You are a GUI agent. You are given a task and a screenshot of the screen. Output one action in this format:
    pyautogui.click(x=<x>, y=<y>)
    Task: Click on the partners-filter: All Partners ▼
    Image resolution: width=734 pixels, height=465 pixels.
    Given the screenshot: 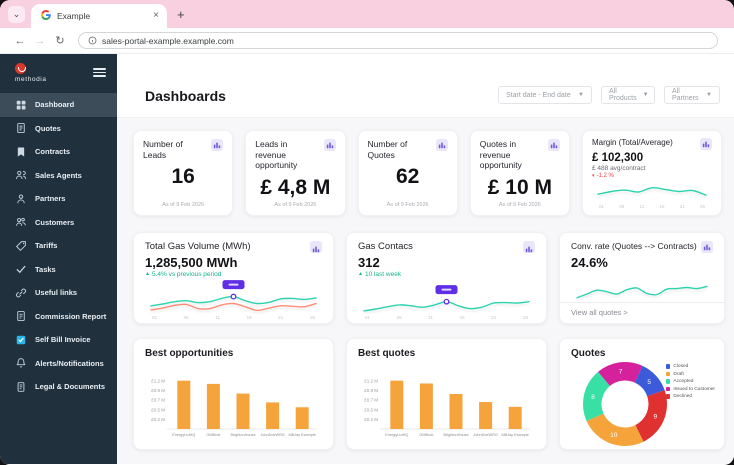 What is the action you would take?
    pyautogui.click(x=692, y=95)
    